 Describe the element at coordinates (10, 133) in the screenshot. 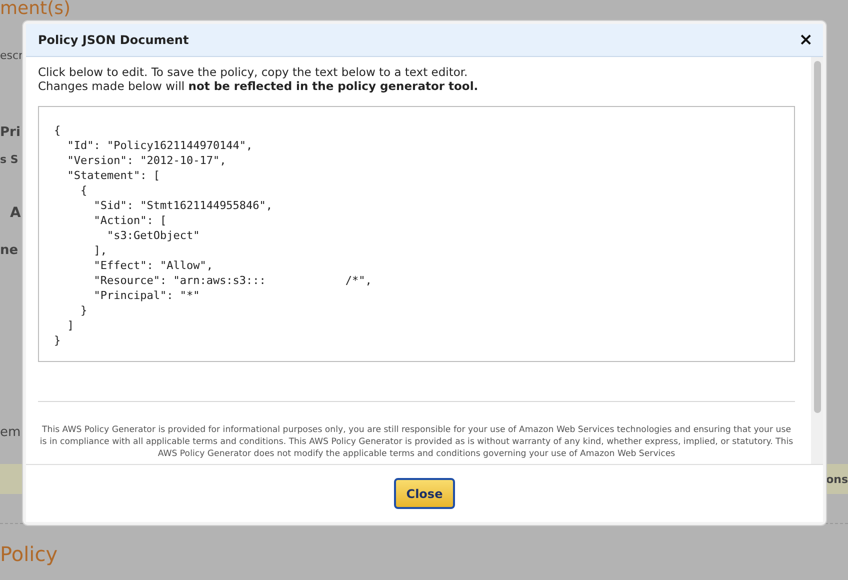

I see `page-text: Pri` at that location.